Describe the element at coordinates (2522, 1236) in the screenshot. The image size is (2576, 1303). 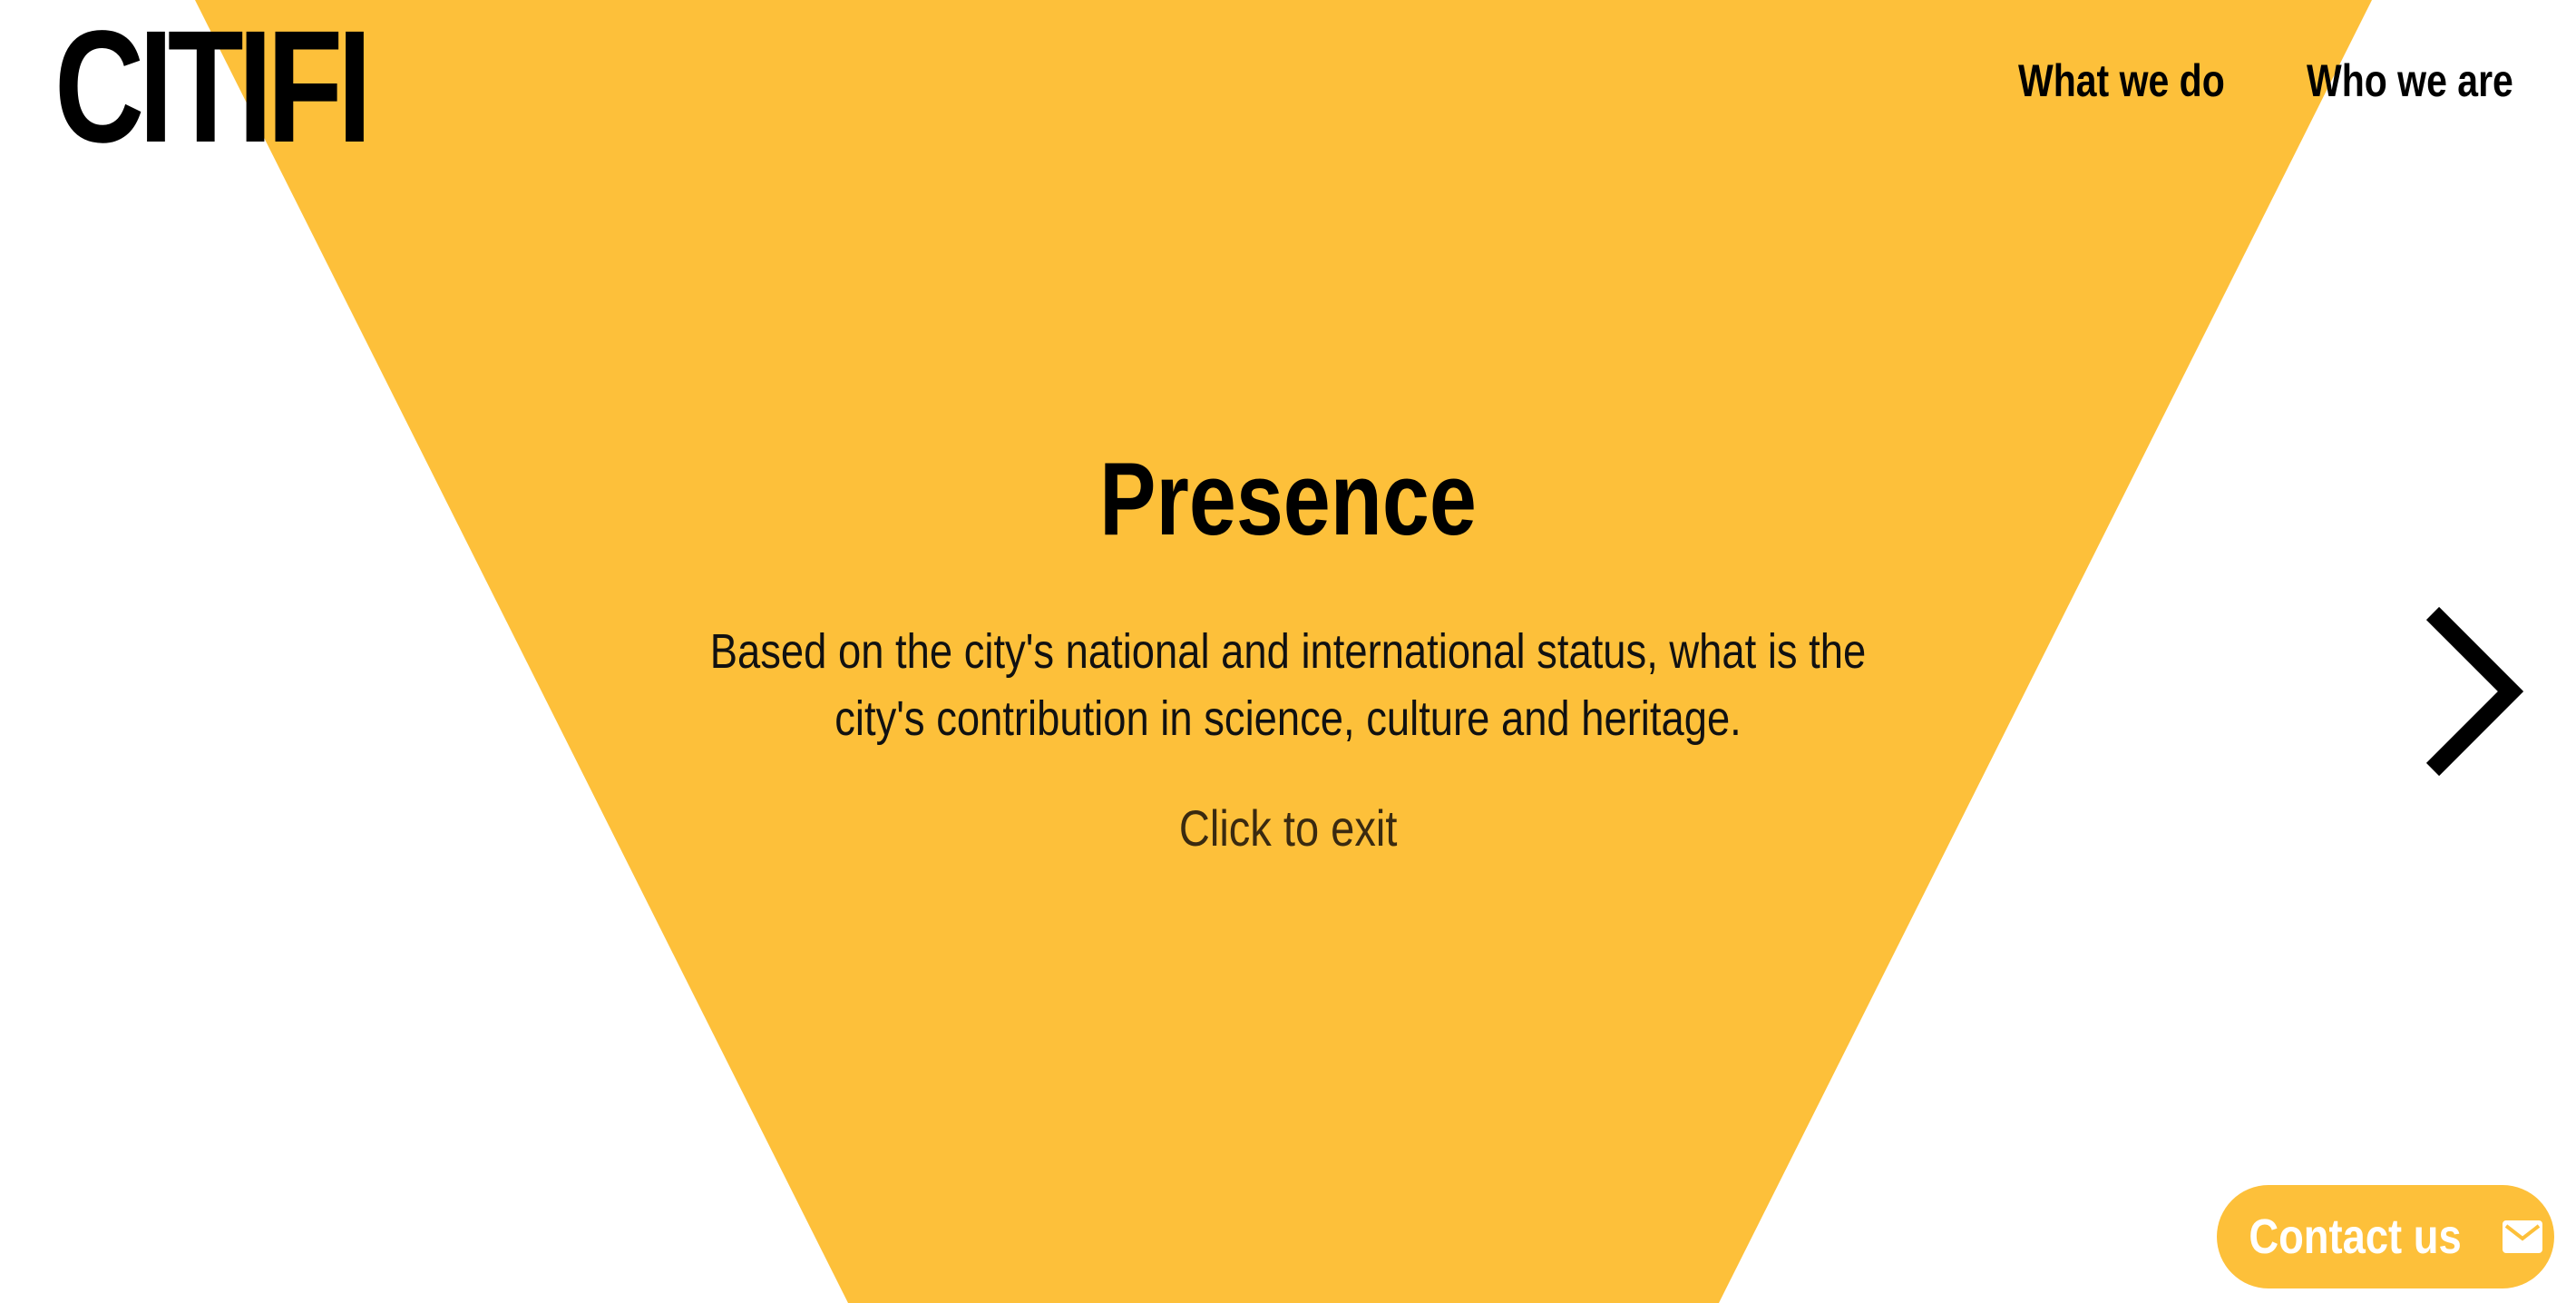
I see `mail-icon` at that location.